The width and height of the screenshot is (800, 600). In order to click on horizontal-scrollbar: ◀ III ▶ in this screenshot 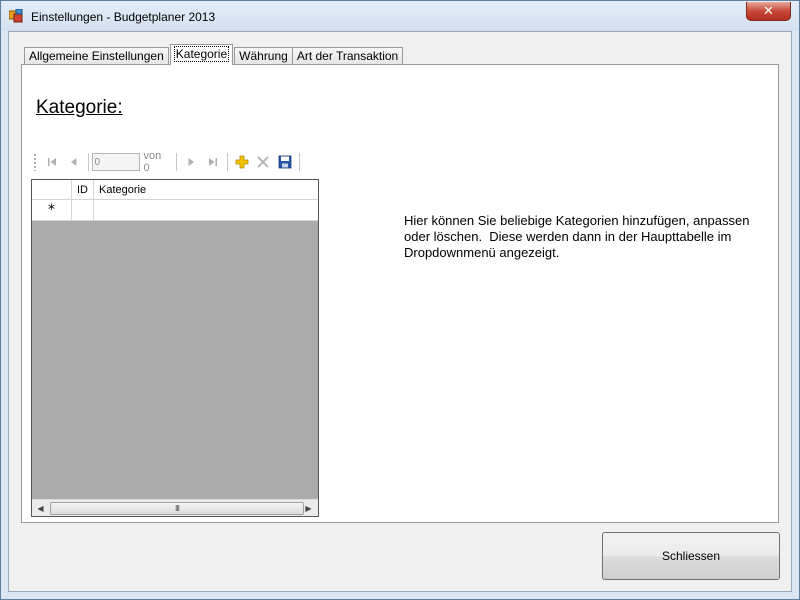, I will do `click(175, 507)`.